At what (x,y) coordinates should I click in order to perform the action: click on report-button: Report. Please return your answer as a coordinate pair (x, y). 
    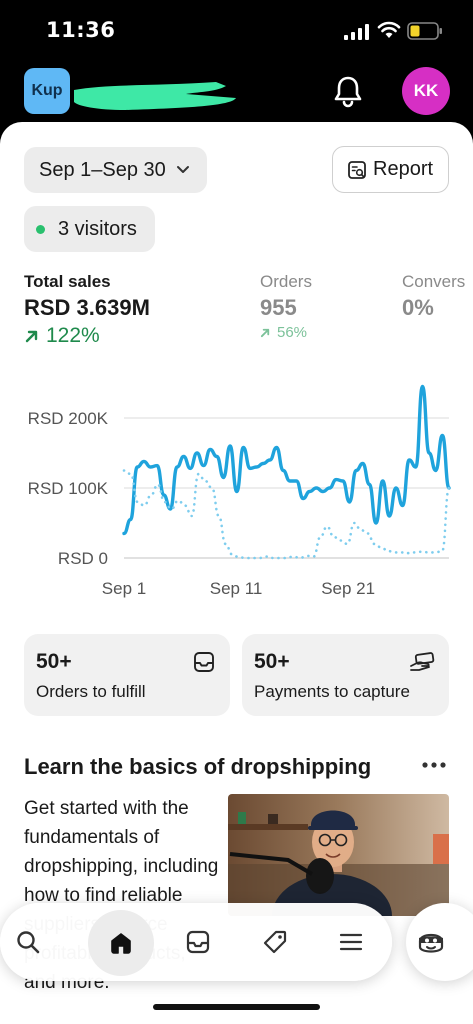
    Looking at the image, I should click on (390, 169).